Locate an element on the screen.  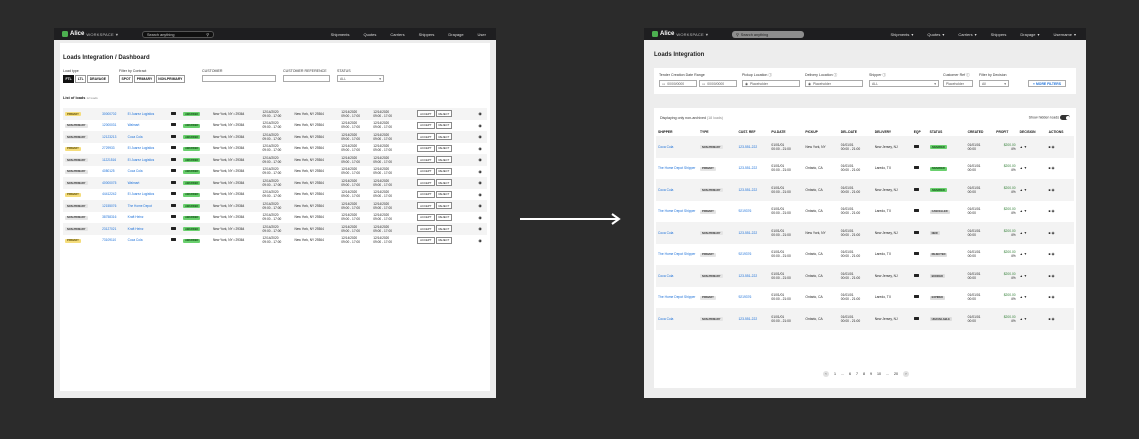
column-header: CREATED is located at coordinates (980, 132).